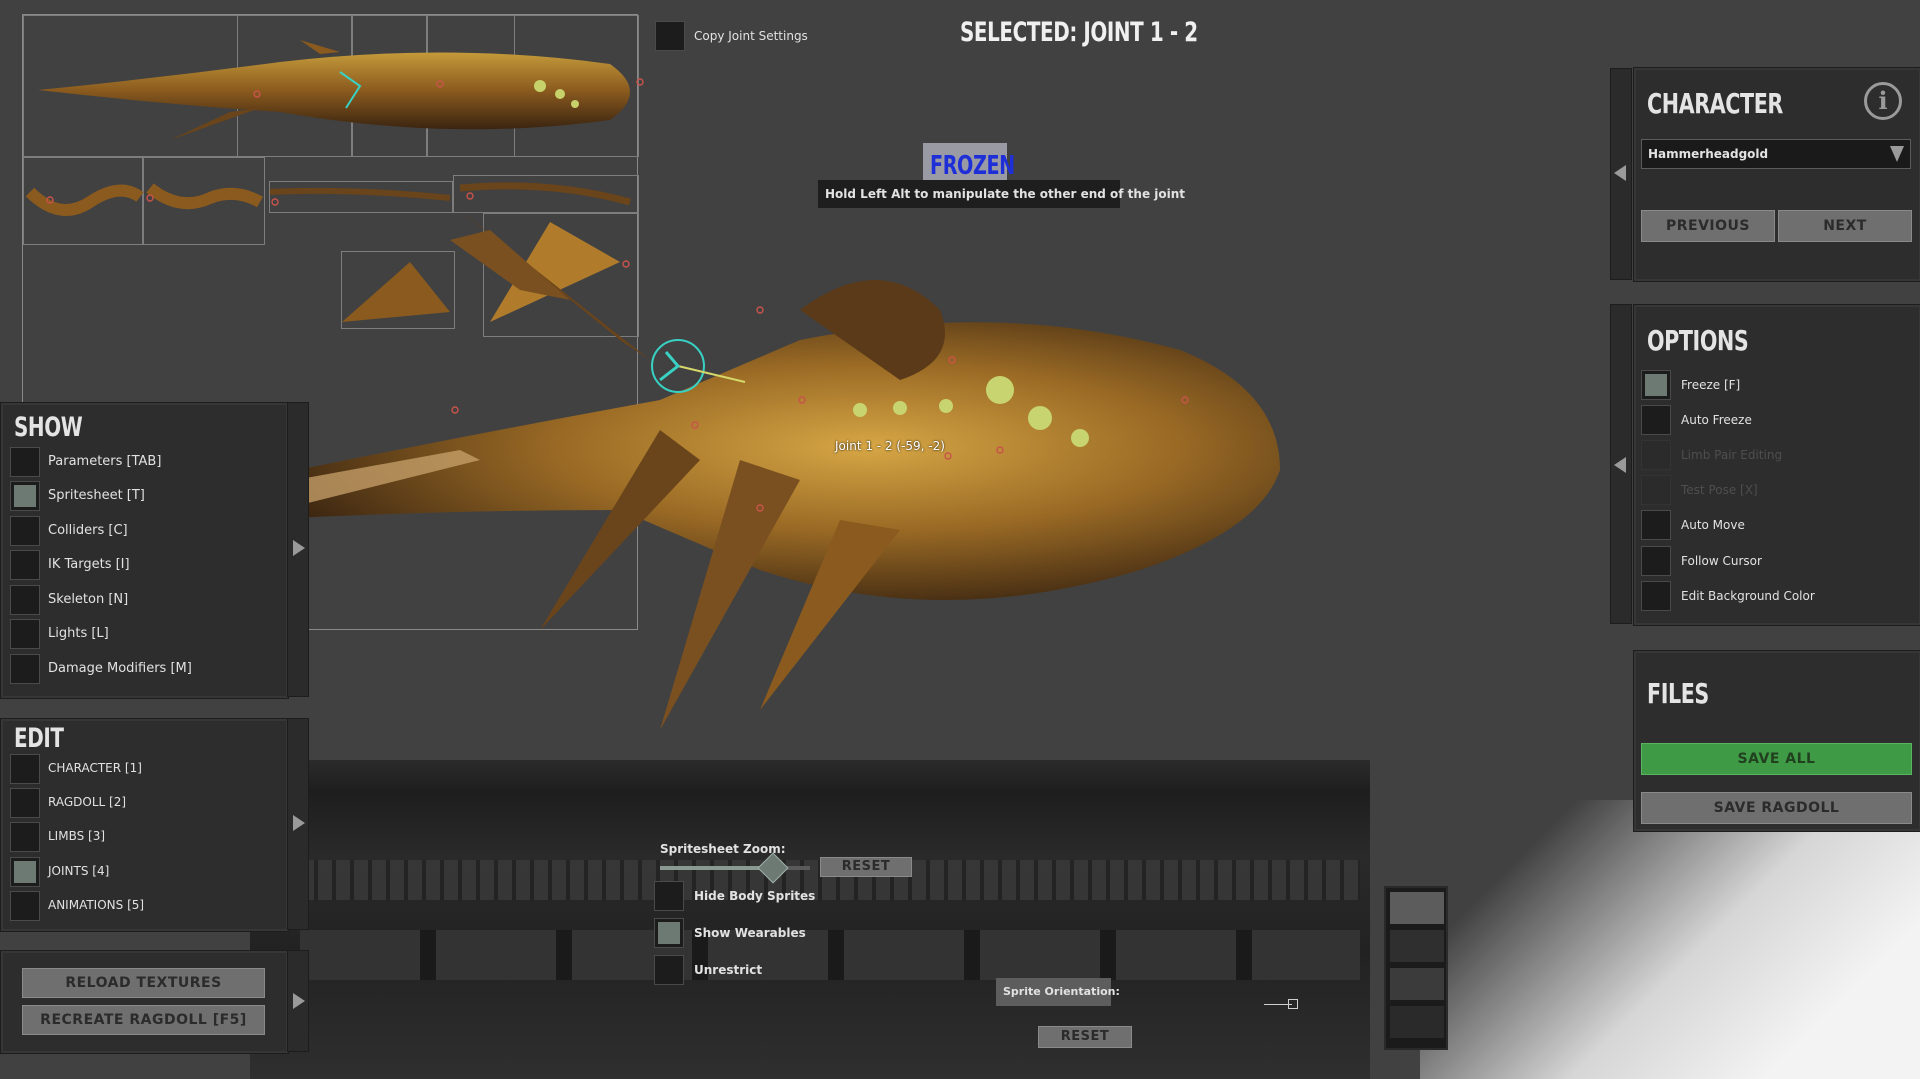 This screenshot has height=1079, width=1920. What do you see at coordinates (1656, 490) in the screenshot?
I see `test-pose-checkbox` at bounding box center [1656, 490].